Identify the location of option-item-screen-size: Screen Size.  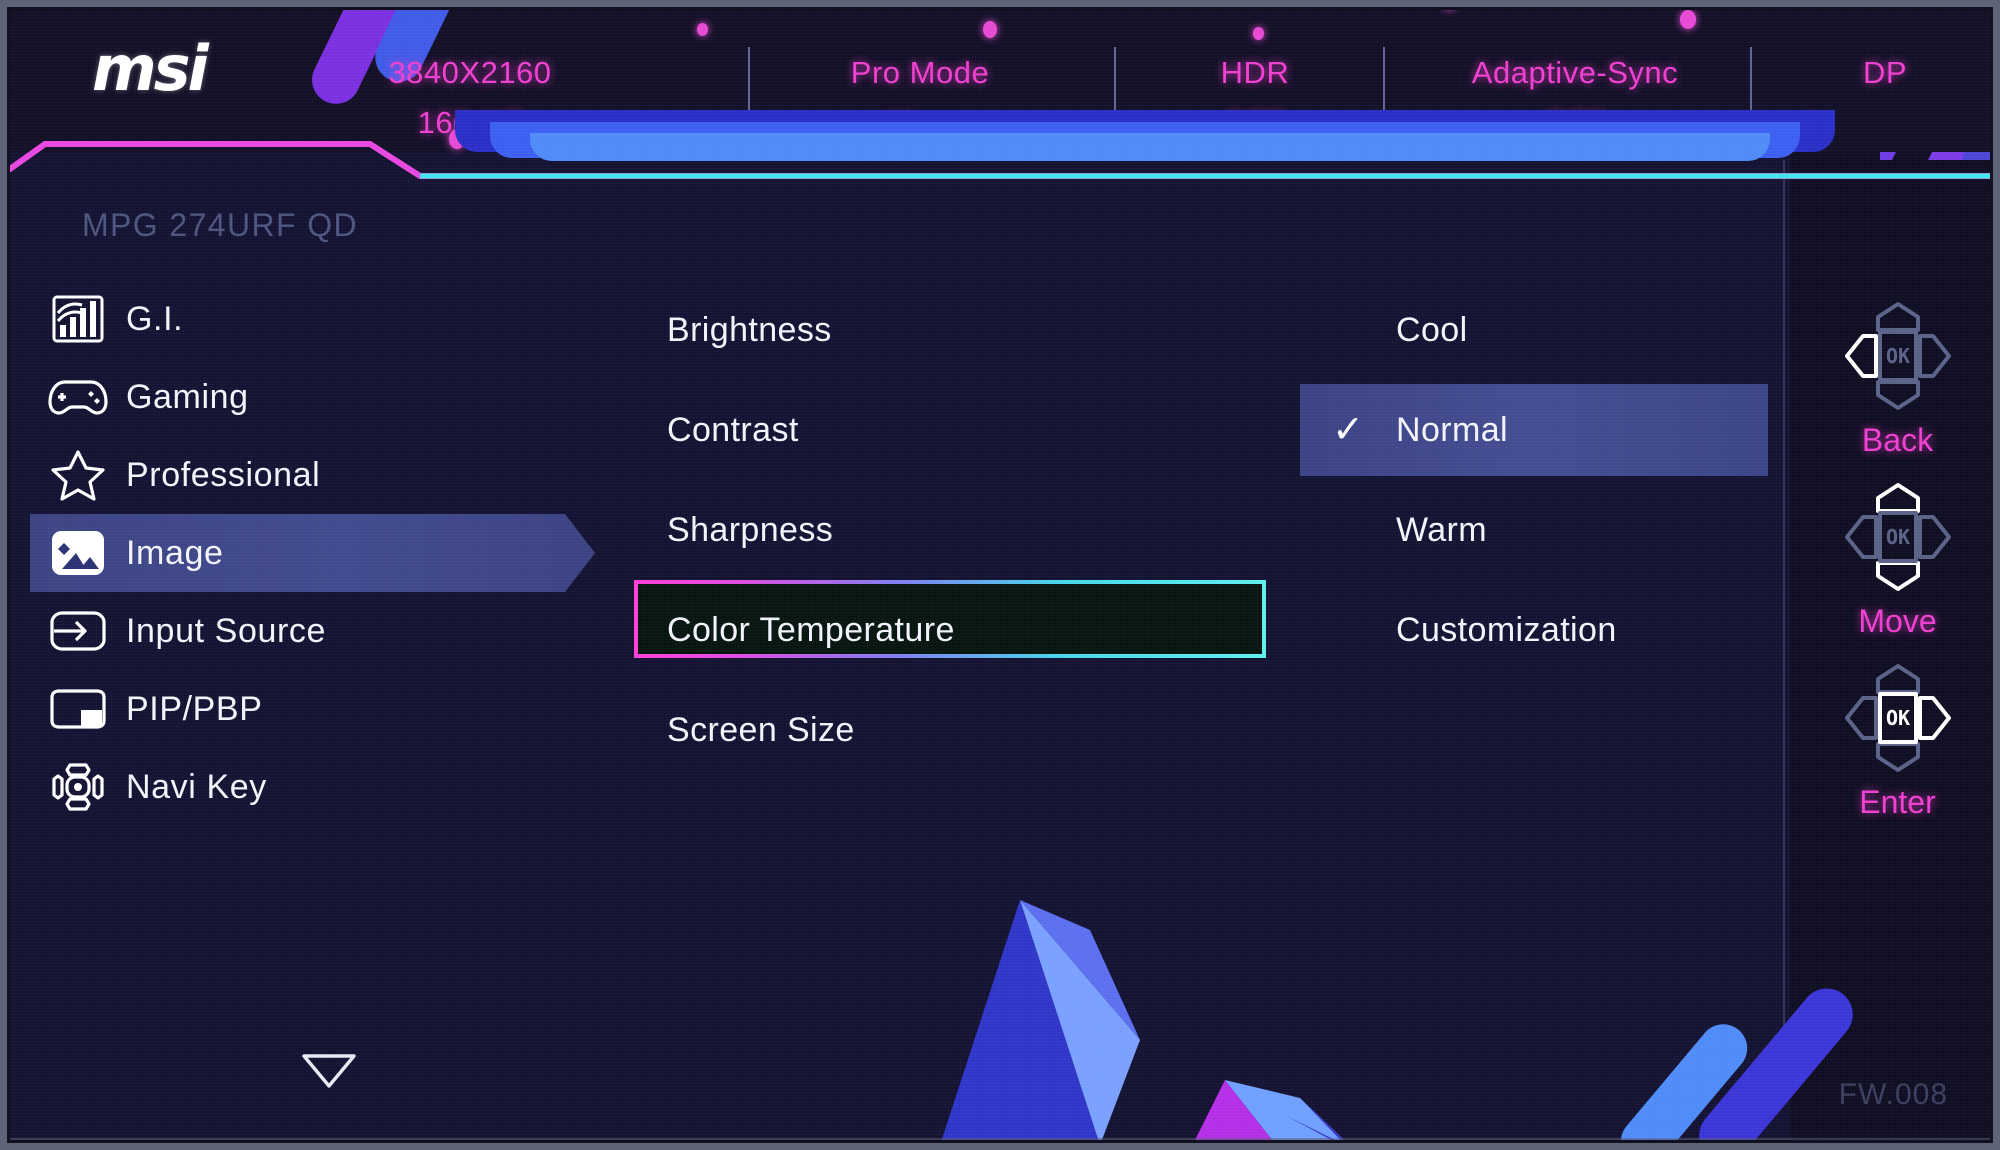
(970, 730).